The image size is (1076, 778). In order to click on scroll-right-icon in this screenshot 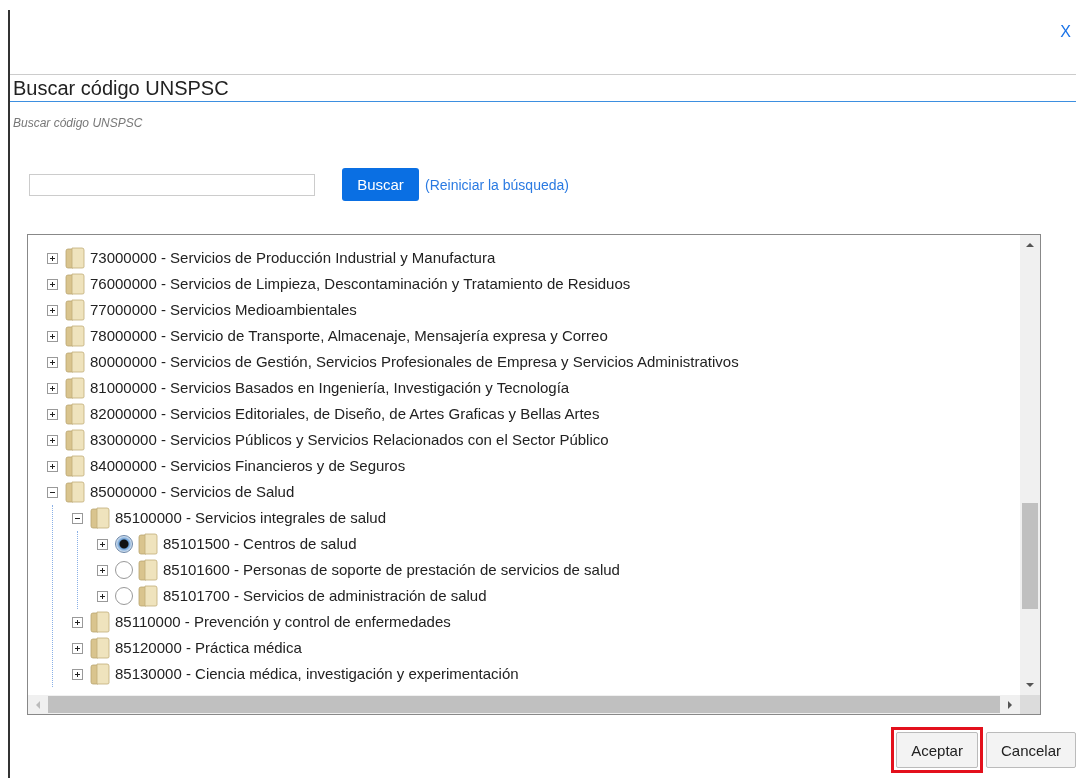, I will do `click(1010, 704)`.